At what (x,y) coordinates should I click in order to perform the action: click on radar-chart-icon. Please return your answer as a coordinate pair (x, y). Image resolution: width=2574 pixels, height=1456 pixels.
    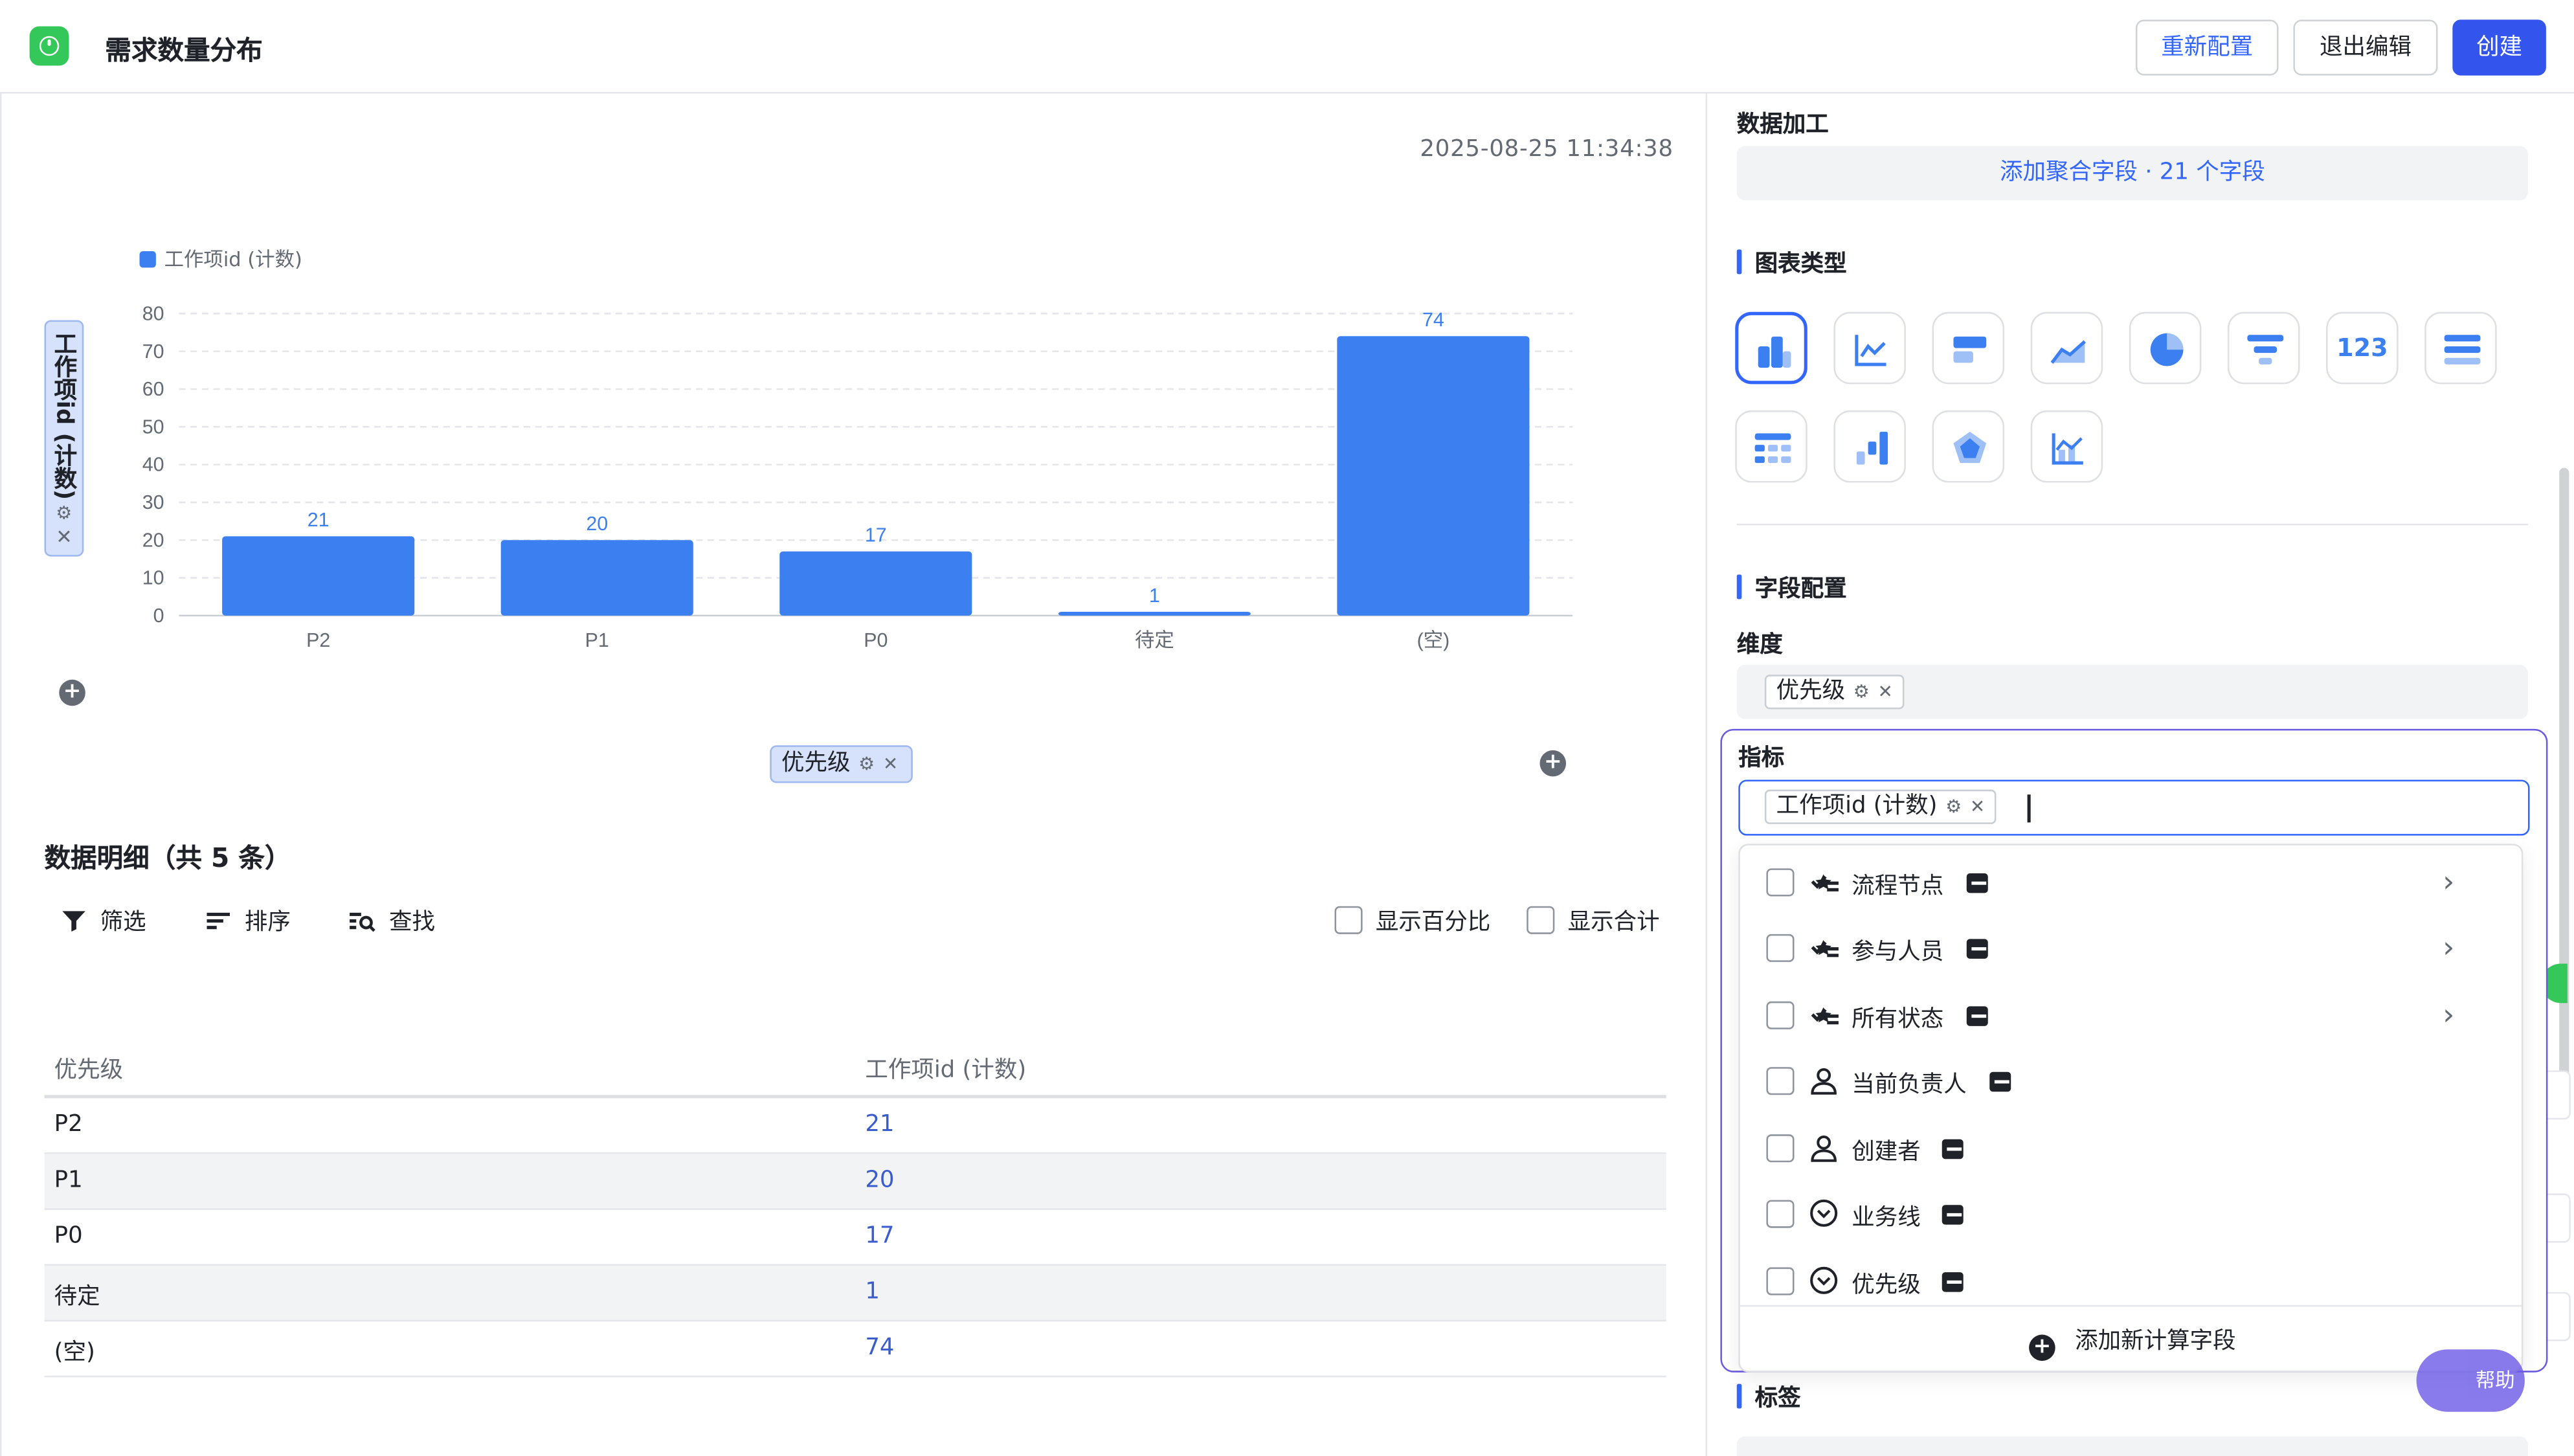
    Looking at the image, I should click on (1968, 447).